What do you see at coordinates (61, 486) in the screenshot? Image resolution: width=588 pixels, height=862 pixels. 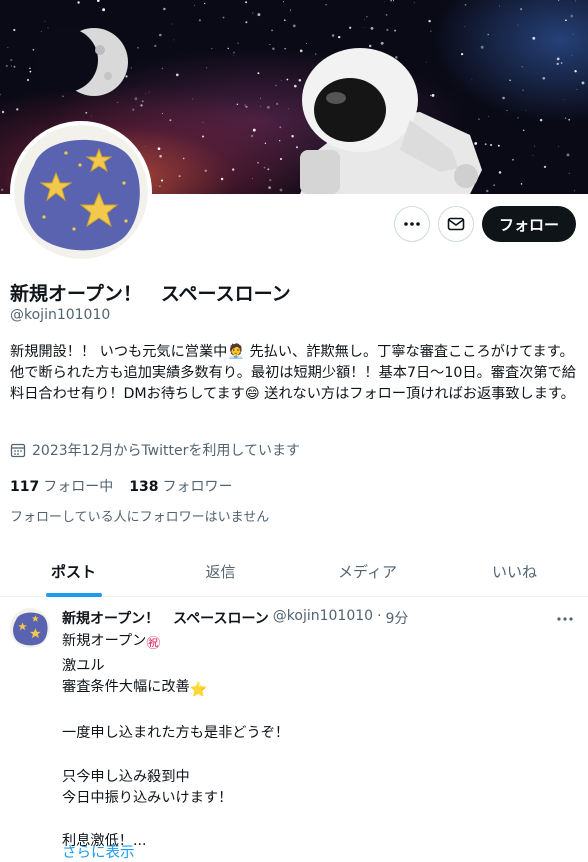 I see `following-link: 117 フォロー中` at bounding box center [61, 486].